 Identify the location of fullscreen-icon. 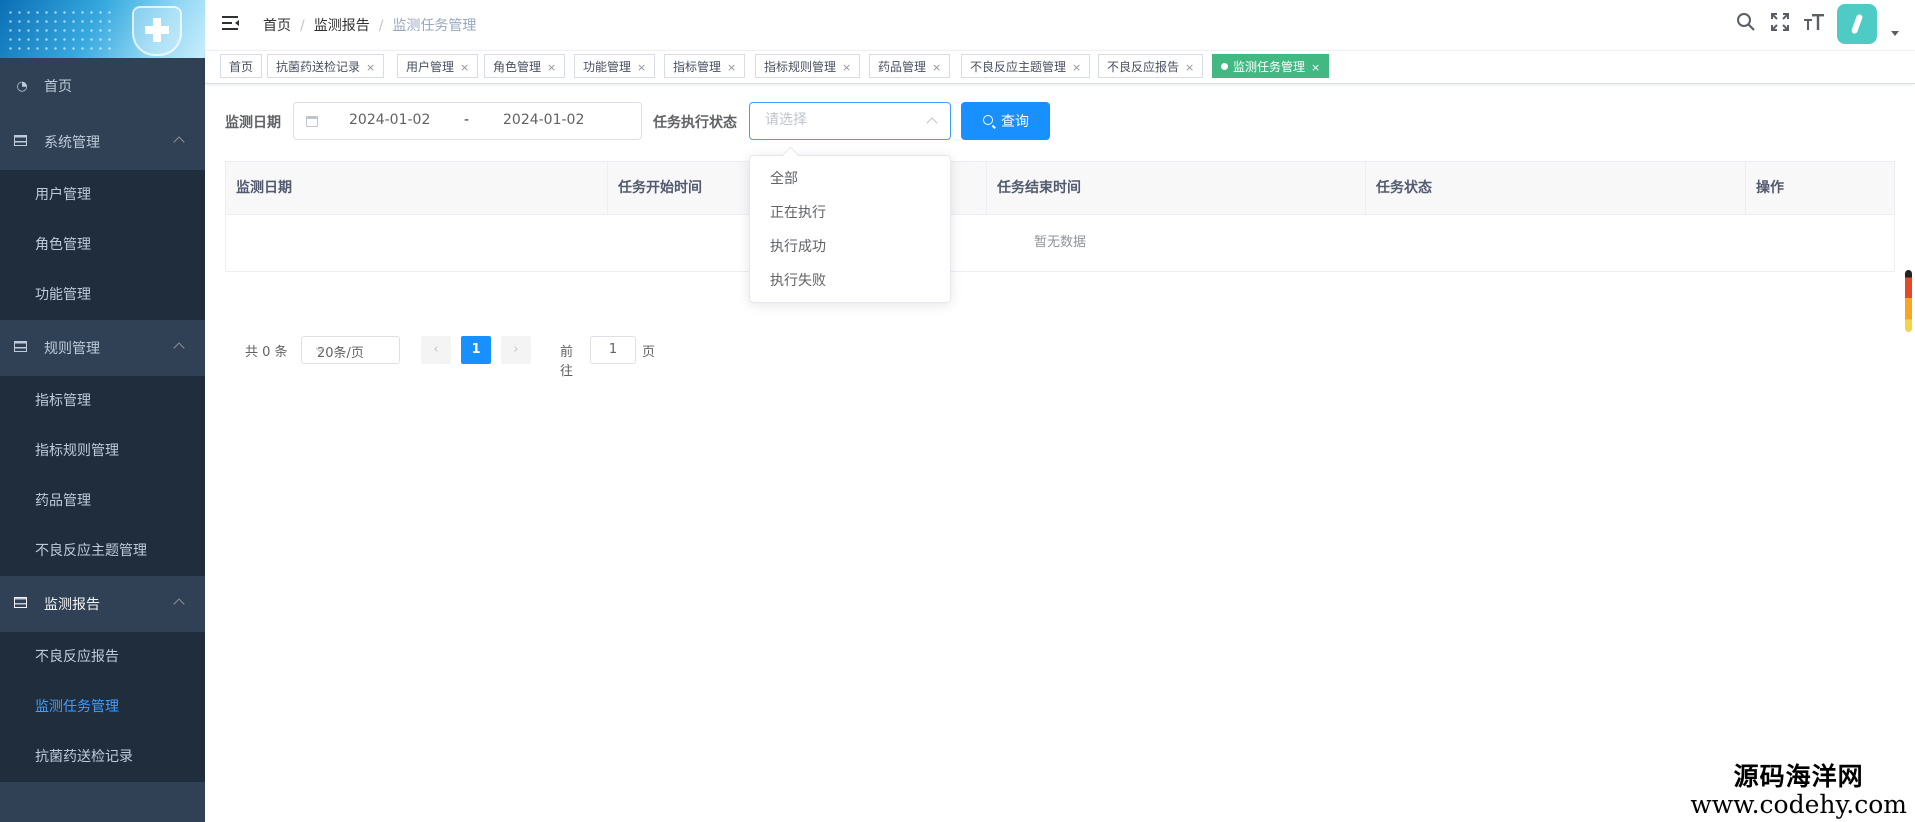
(1780, 24).